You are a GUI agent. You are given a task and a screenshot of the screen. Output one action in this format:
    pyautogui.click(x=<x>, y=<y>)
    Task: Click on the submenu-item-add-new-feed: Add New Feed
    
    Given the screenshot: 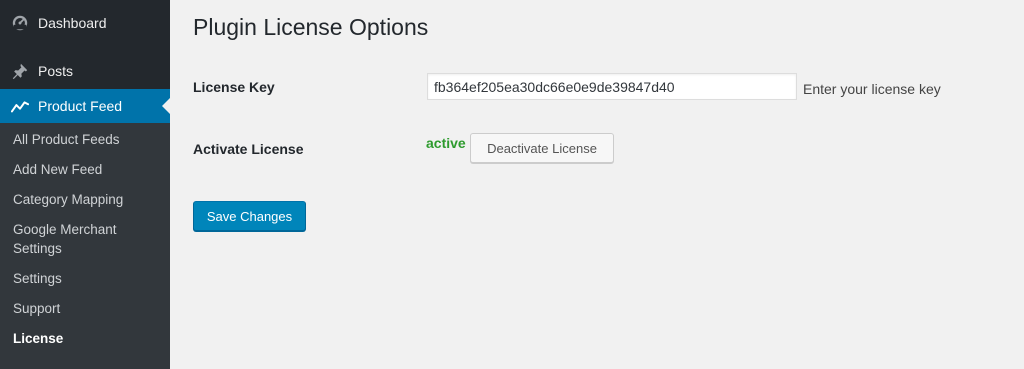 What is the action you would take?
    pyautogui.click(x=85, y=169)
    